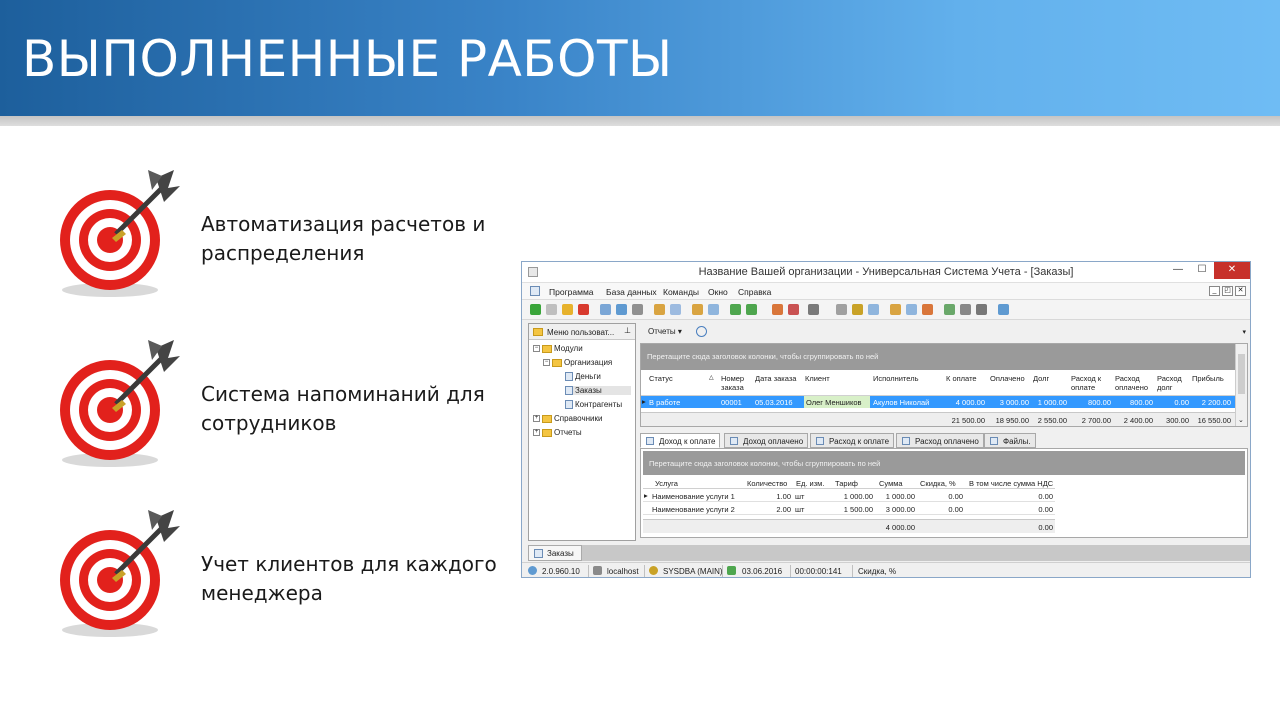  What do you see at coordinates (661, 378) in the screenshot?
I see `column-header-status: Статус` at bounding box center [661, 378].